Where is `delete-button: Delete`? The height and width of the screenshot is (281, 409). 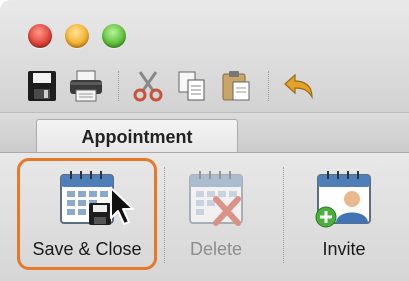 delete-button: Delete is located at coordinates (216, 215).